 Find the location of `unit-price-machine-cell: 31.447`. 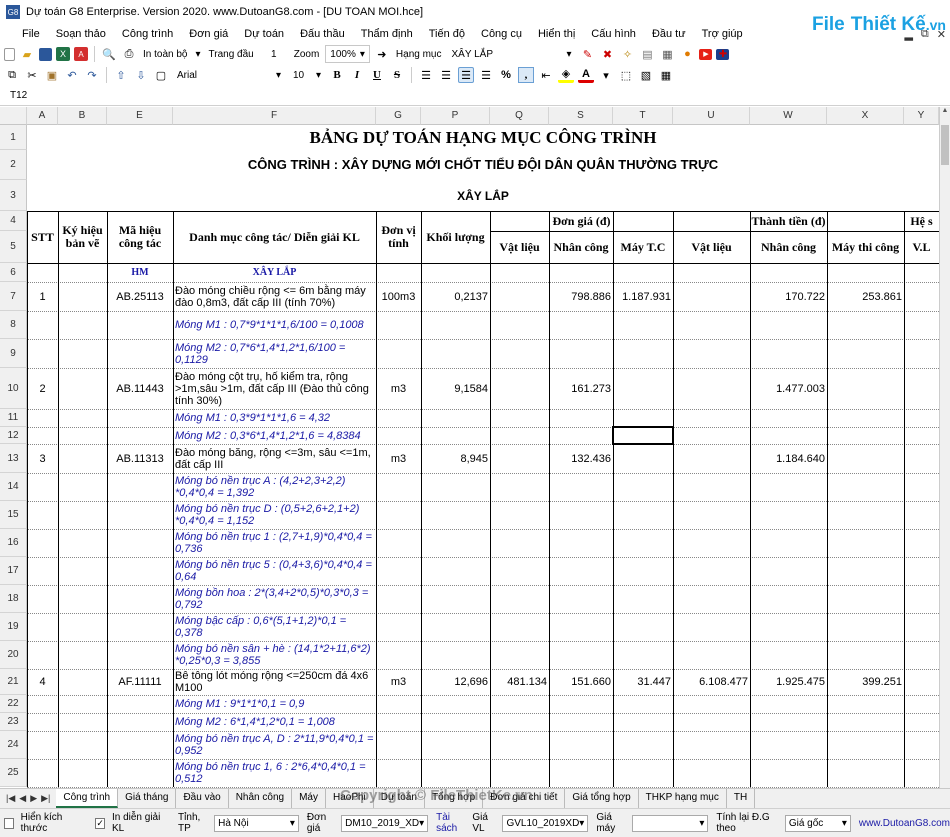

unit-price-machine-cell: 31.447 is located at coordinates (643, 682).